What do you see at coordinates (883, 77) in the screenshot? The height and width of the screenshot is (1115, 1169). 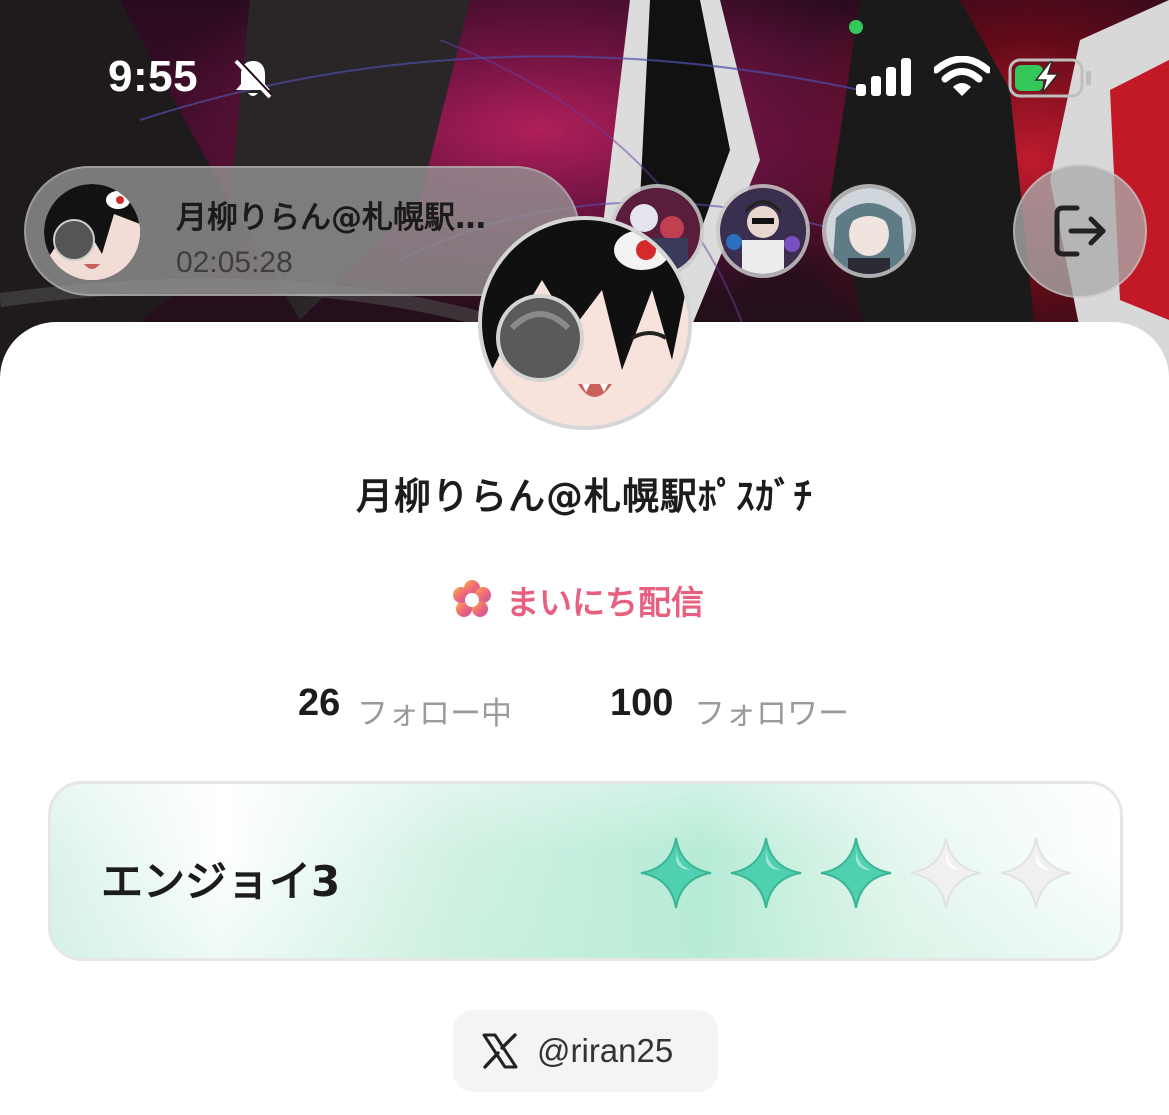 I see `cellular-signal-icon` at bounding box center [883, 77].